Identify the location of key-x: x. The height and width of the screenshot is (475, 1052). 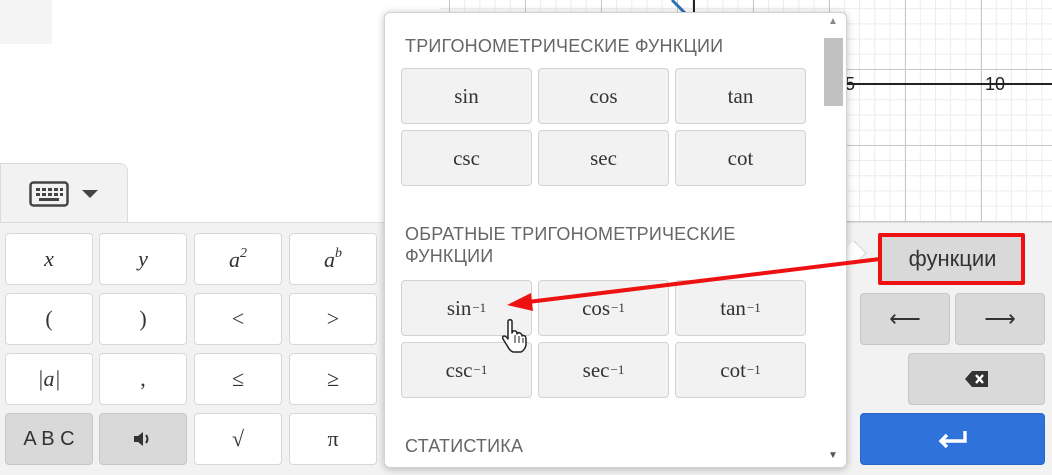
(49, 259).